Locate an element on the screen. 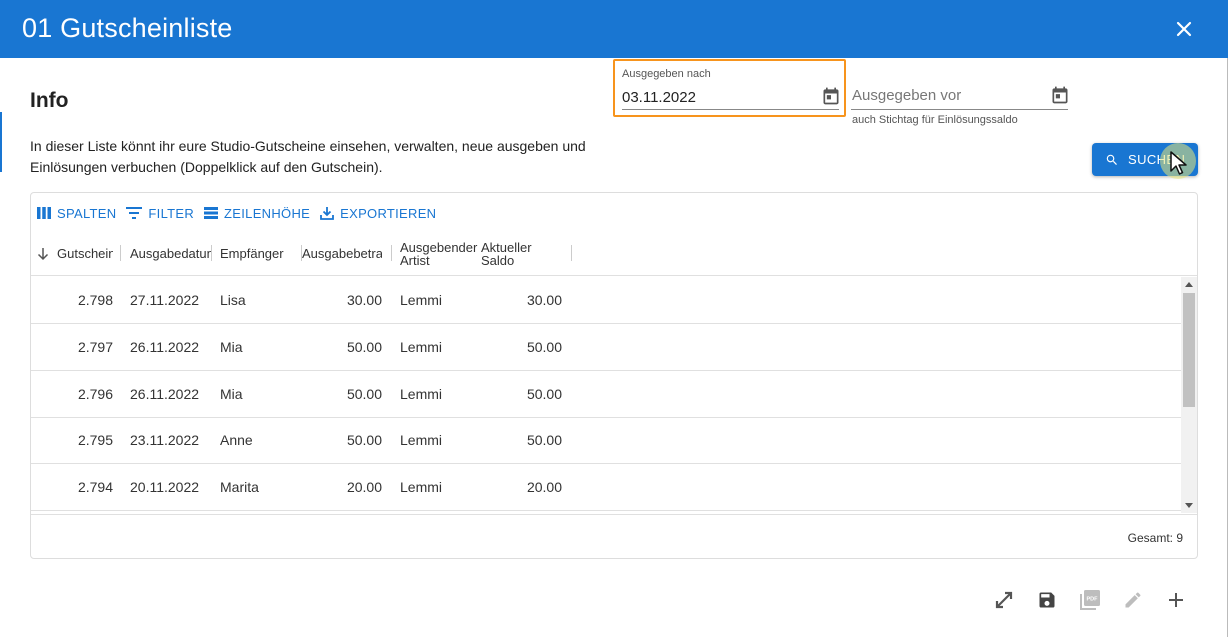 This screenshot has width=1228, height=637. cell-amount: 20.00 is located at coordinates (364, 487).